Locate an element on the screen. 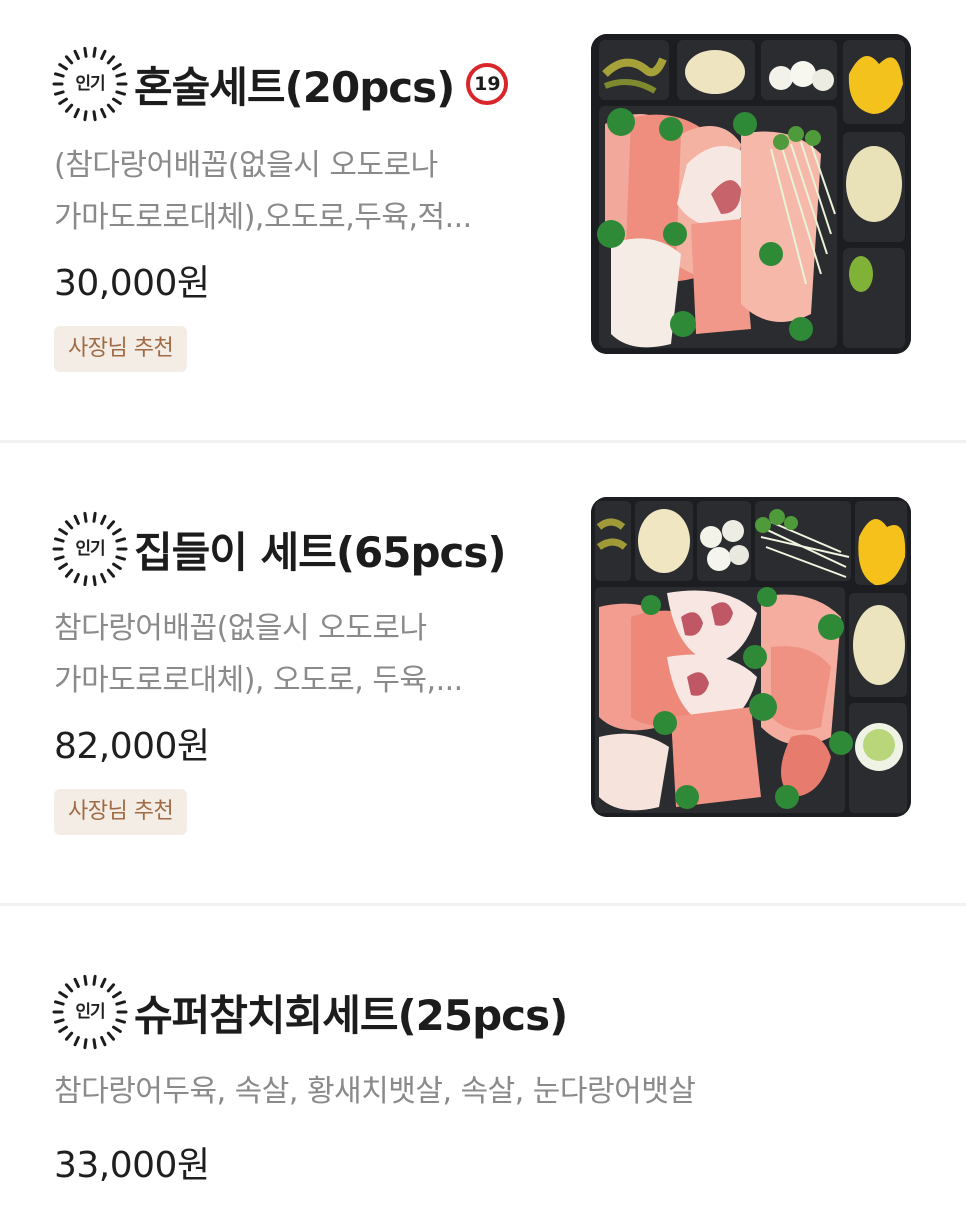 The height and width of the screenshot is (1217, 966). item-title: 슈퍼참치회세트(25pcs) is located at coordinates (351, 1015).